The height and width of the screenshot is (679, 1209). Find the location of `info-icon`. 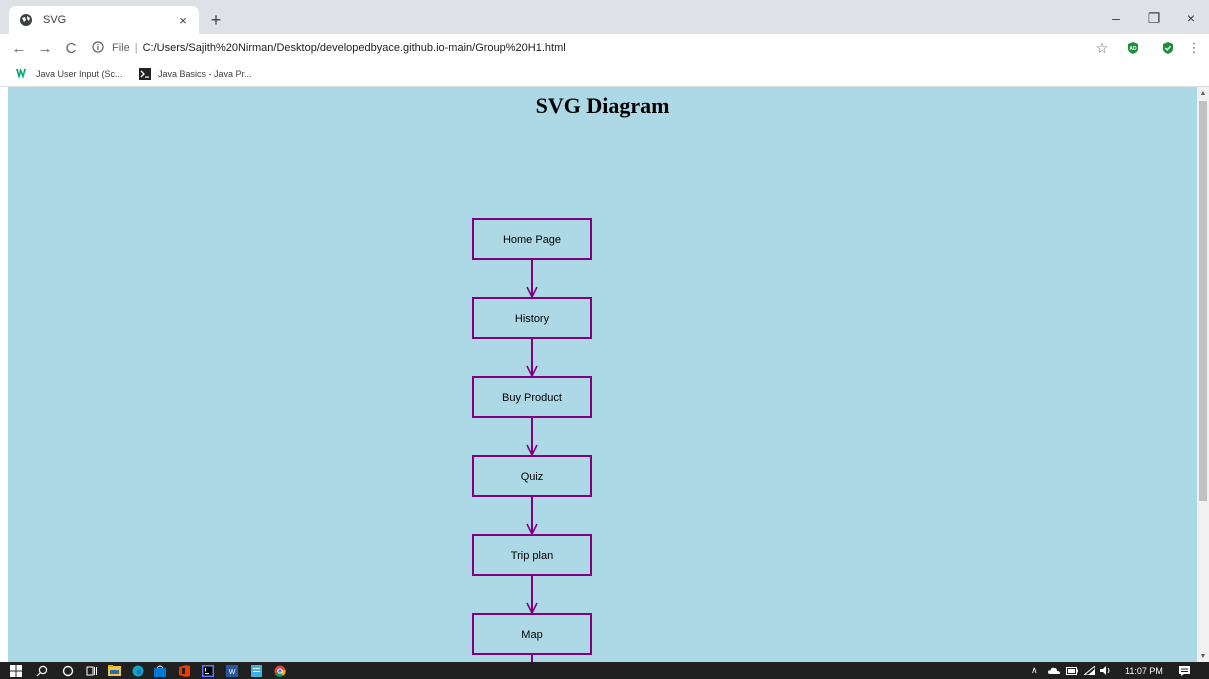

info-icon is located at coordinates (99, 48).